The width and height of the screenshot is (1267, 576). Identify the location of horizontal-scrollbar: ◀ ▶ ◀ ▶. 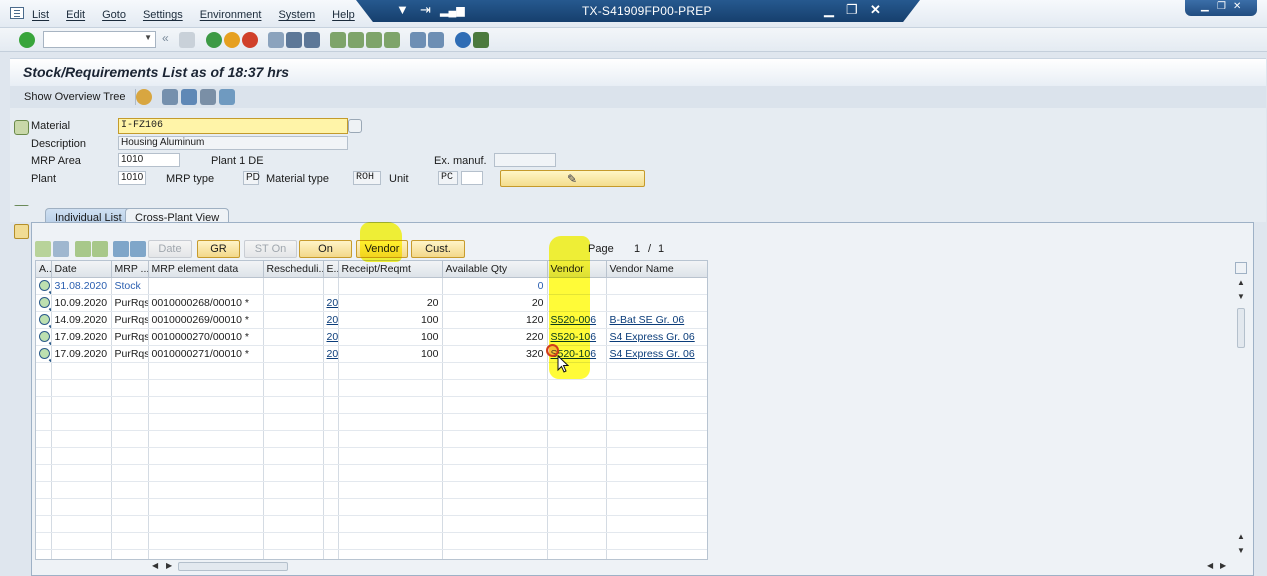
(690, 567).